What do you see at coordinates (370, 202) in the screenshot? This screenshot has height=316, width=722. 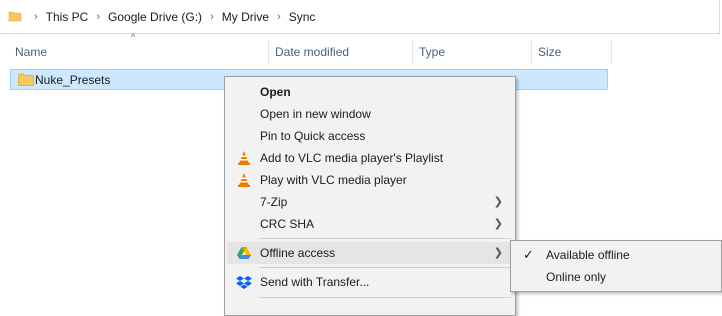 I see `menu-item-7zip: 7-Zip ❯` at bounding box center [370, 202].